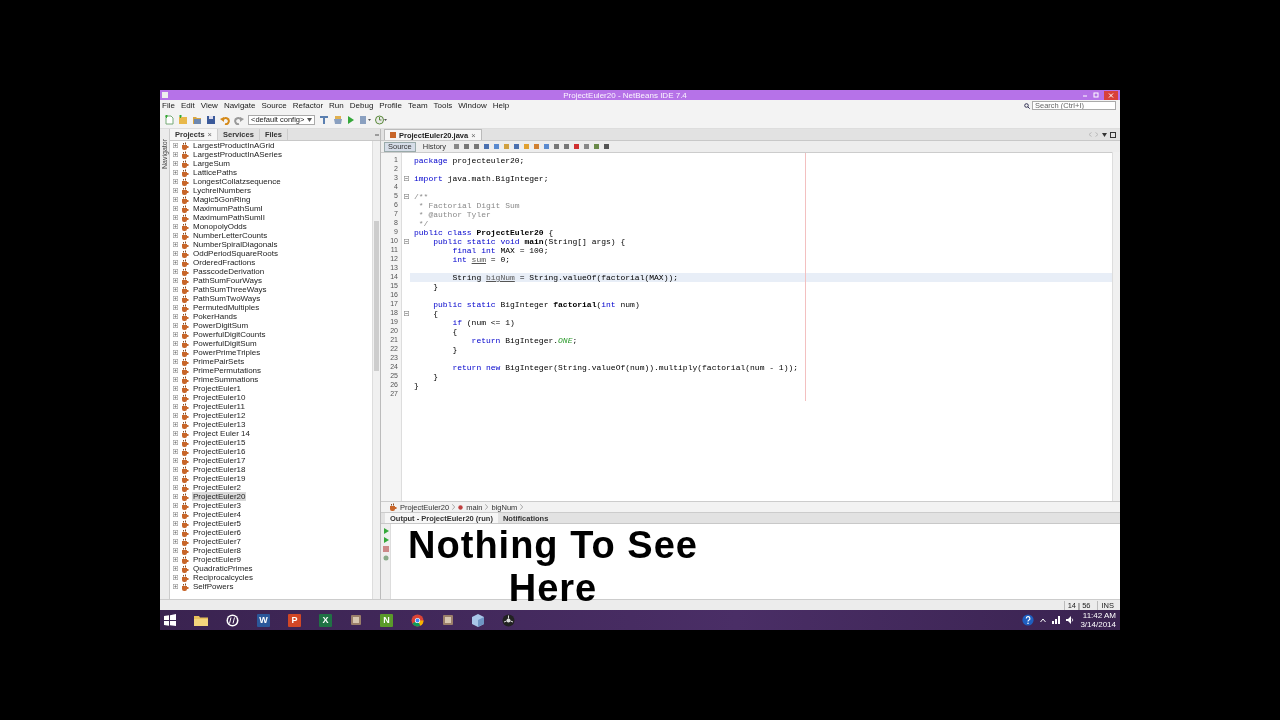 The image size is (1280, 720). What do you see at coordinates (213, 586) in the screenshot?
I see `tree-item: SelfPowers` at bounding box center [213, 586].